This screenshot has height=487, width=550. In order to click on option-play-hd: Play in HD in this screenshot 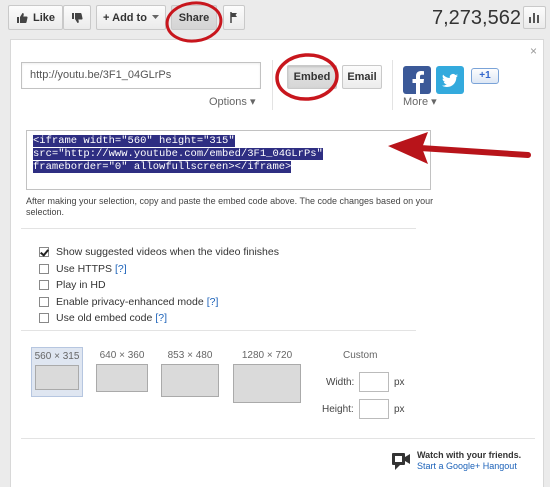, I will do `click(159, 285)`.